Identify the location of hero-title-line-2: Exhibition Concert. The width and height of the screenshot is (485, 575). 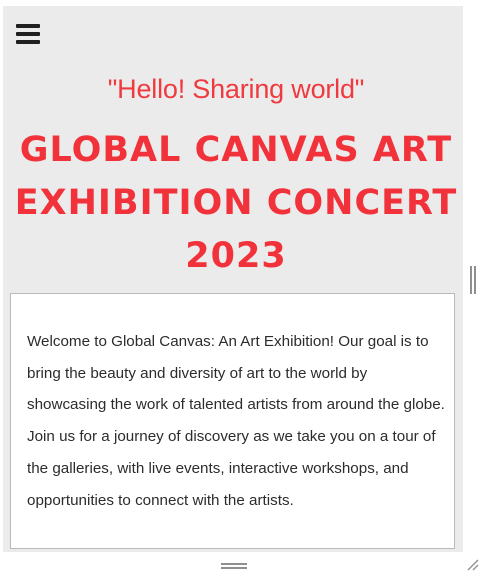
(236, 203).